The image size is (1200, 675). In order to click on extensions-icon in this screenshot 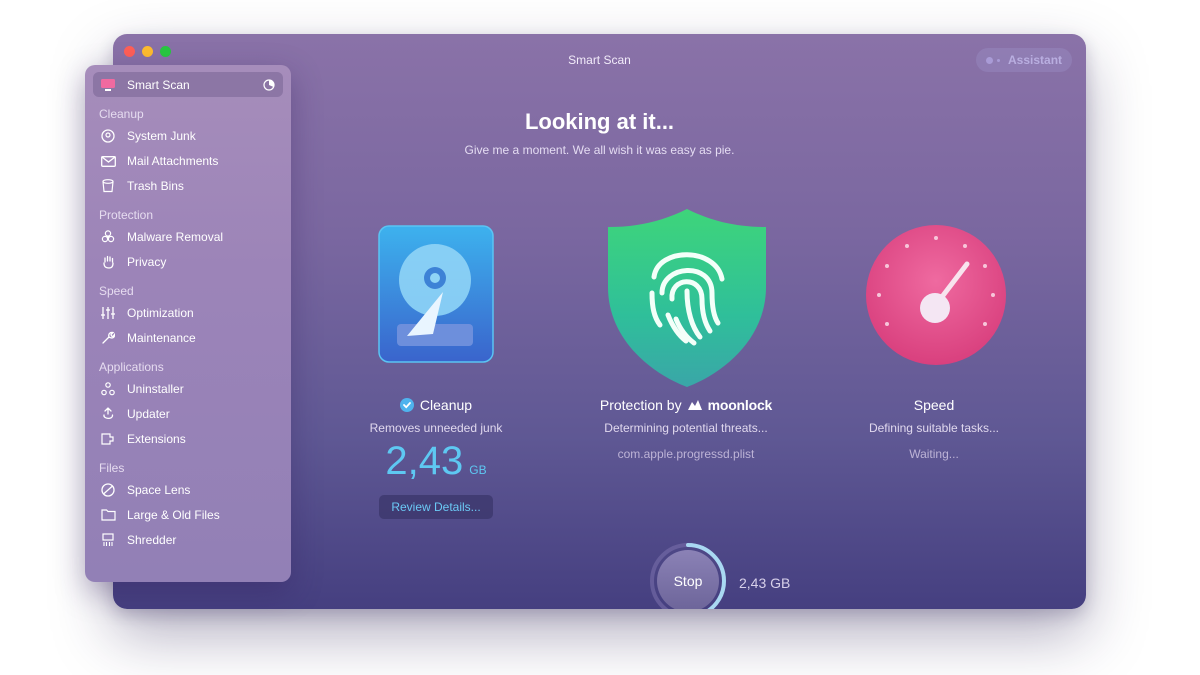, I will do `click(108, 439)`.